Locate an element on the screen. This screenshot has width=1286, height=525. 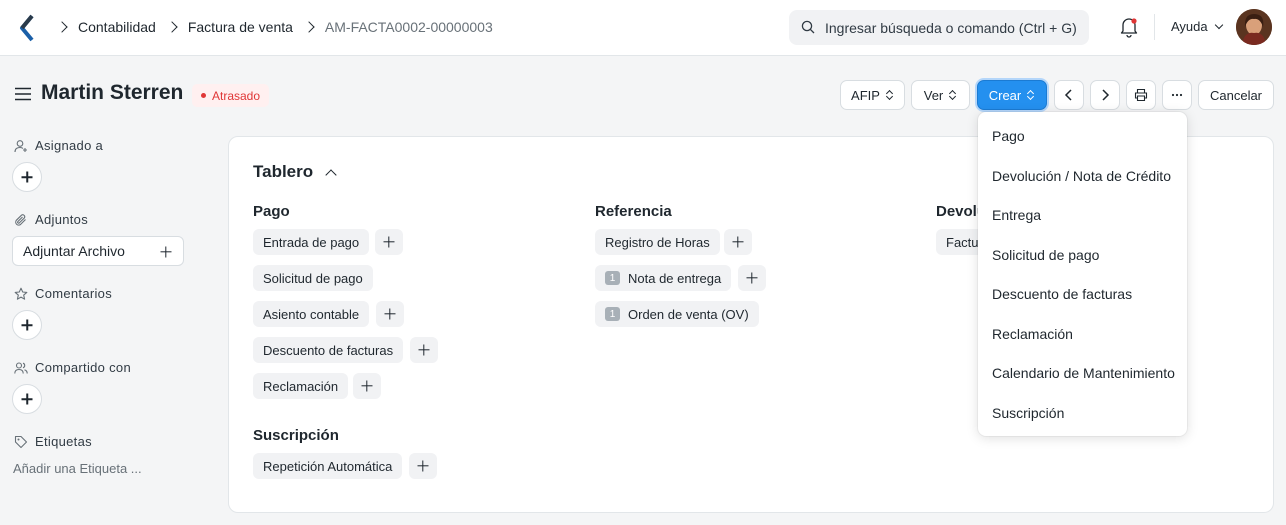
chevron-left-icon is located at coordinates (1068, 95).